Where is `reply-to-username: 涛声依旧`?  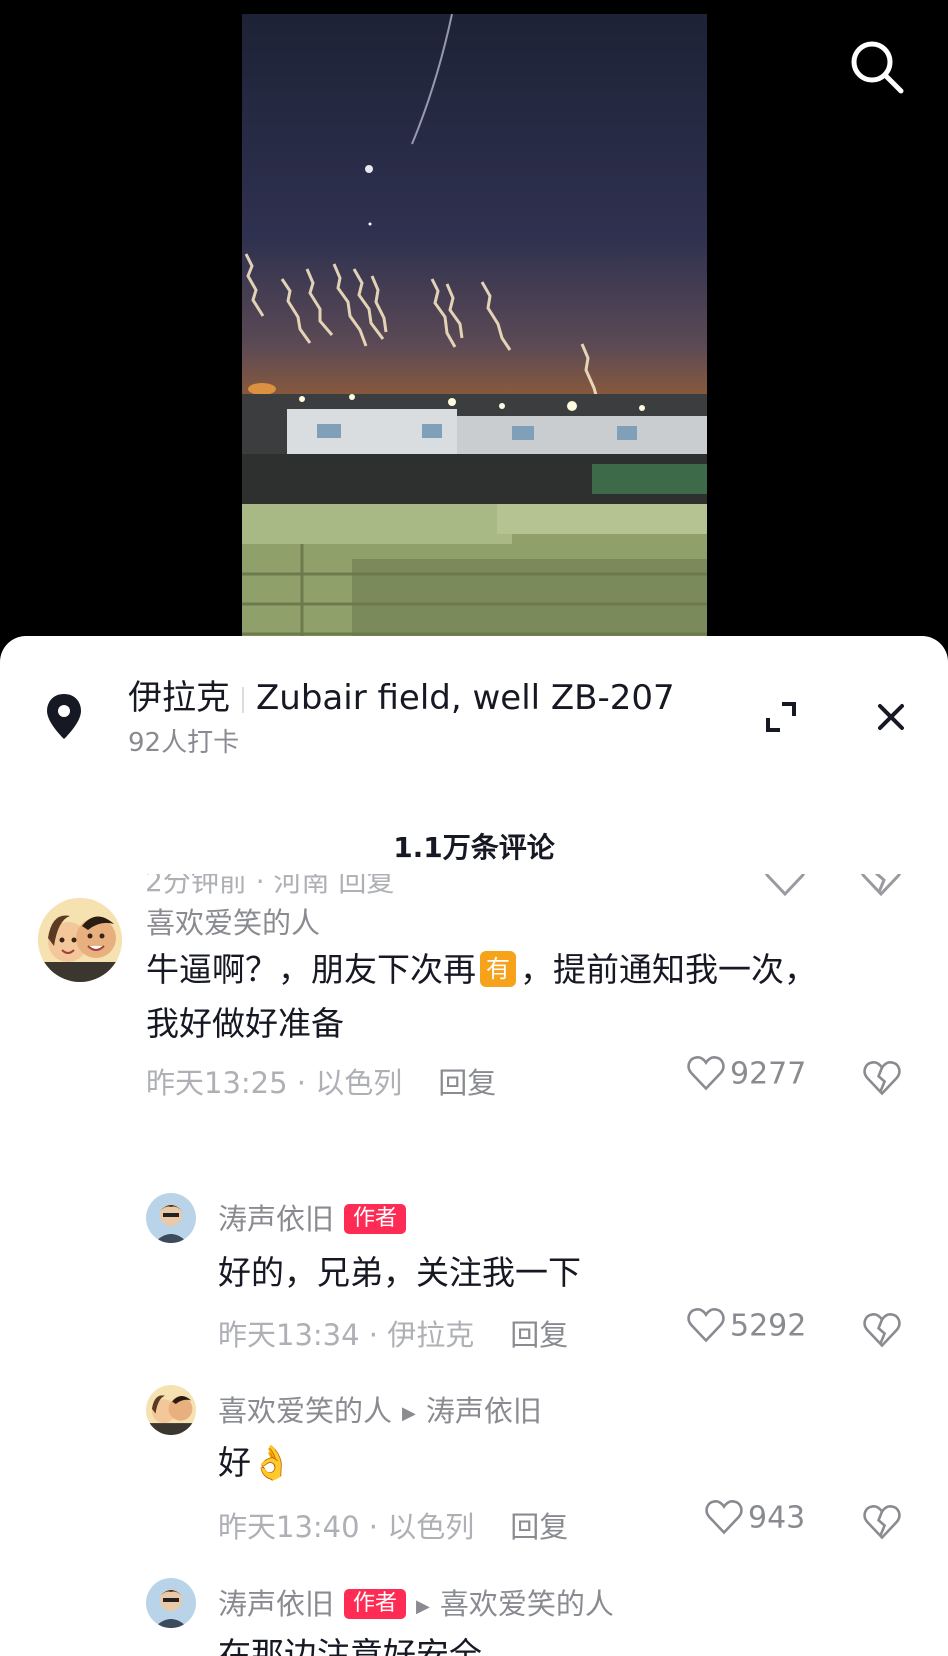 reply-to-username: 涛声依旧 is located at coordinates (483, 1411).